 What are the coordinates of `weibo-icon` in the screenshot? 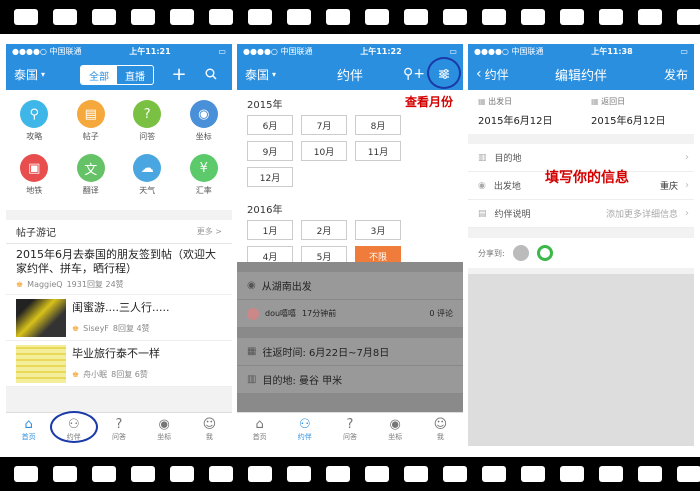 It's located at (520, 253).